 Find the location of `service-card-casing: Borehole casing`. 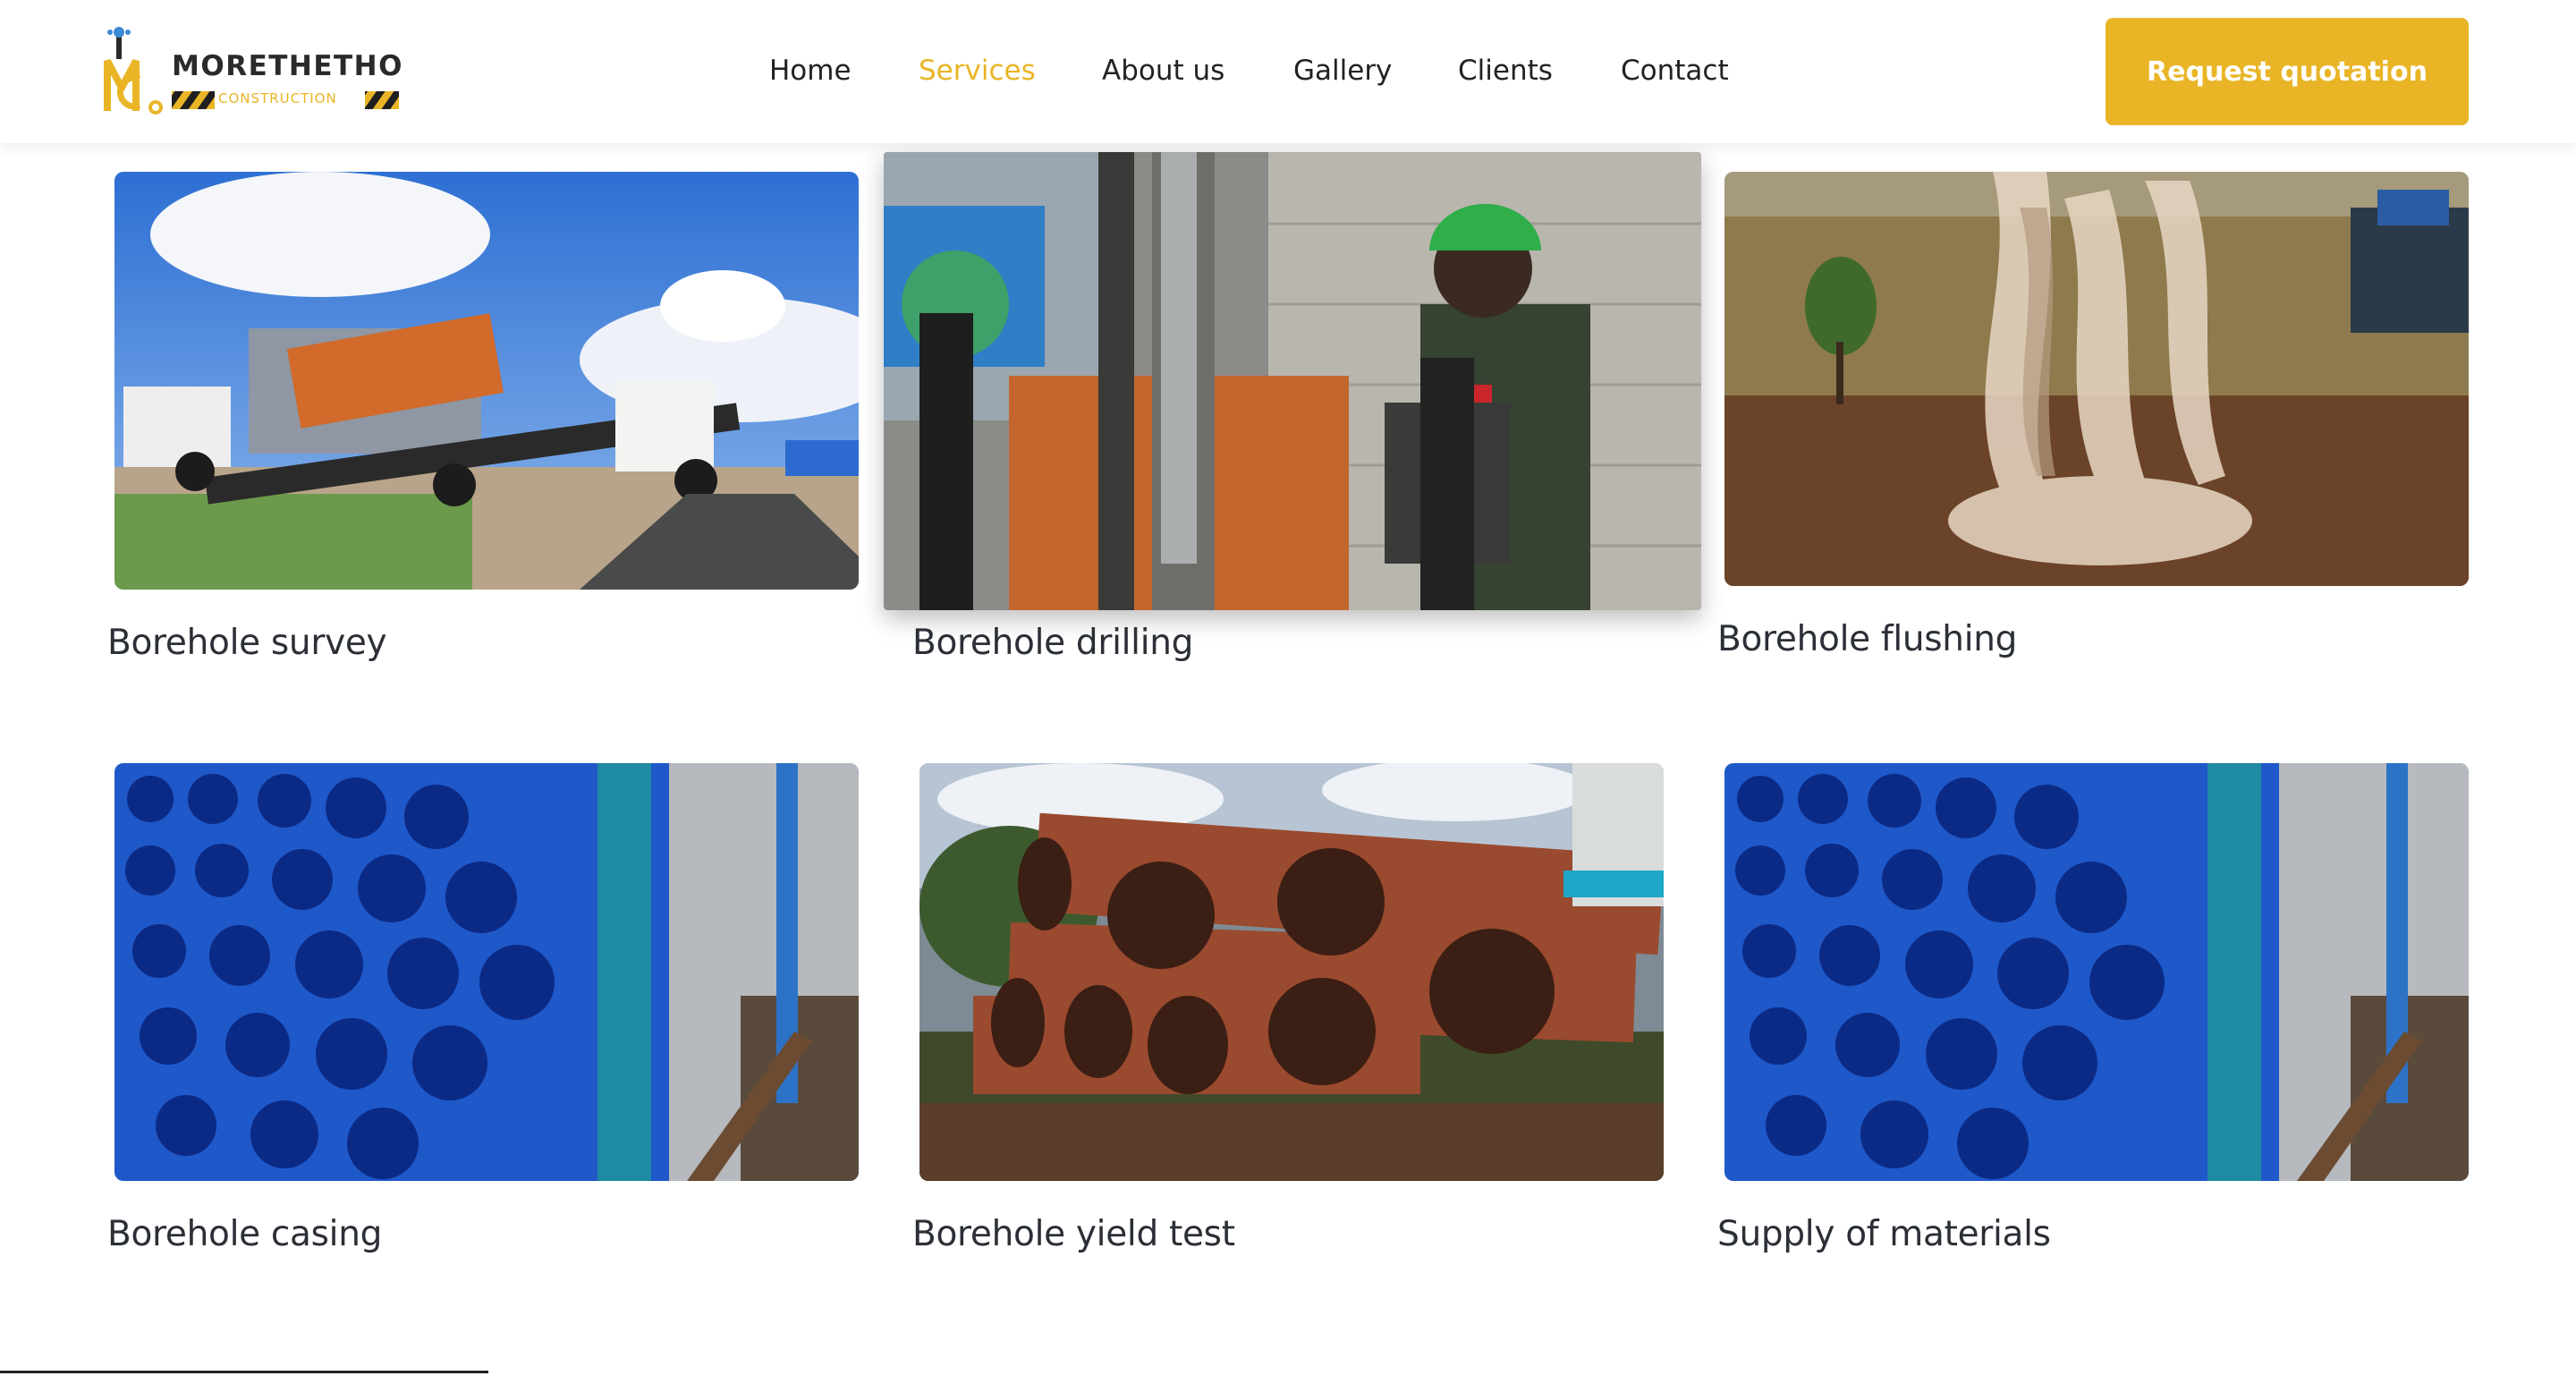

service-card-casing: Borehole casing is located at coordinates (483, 1014).